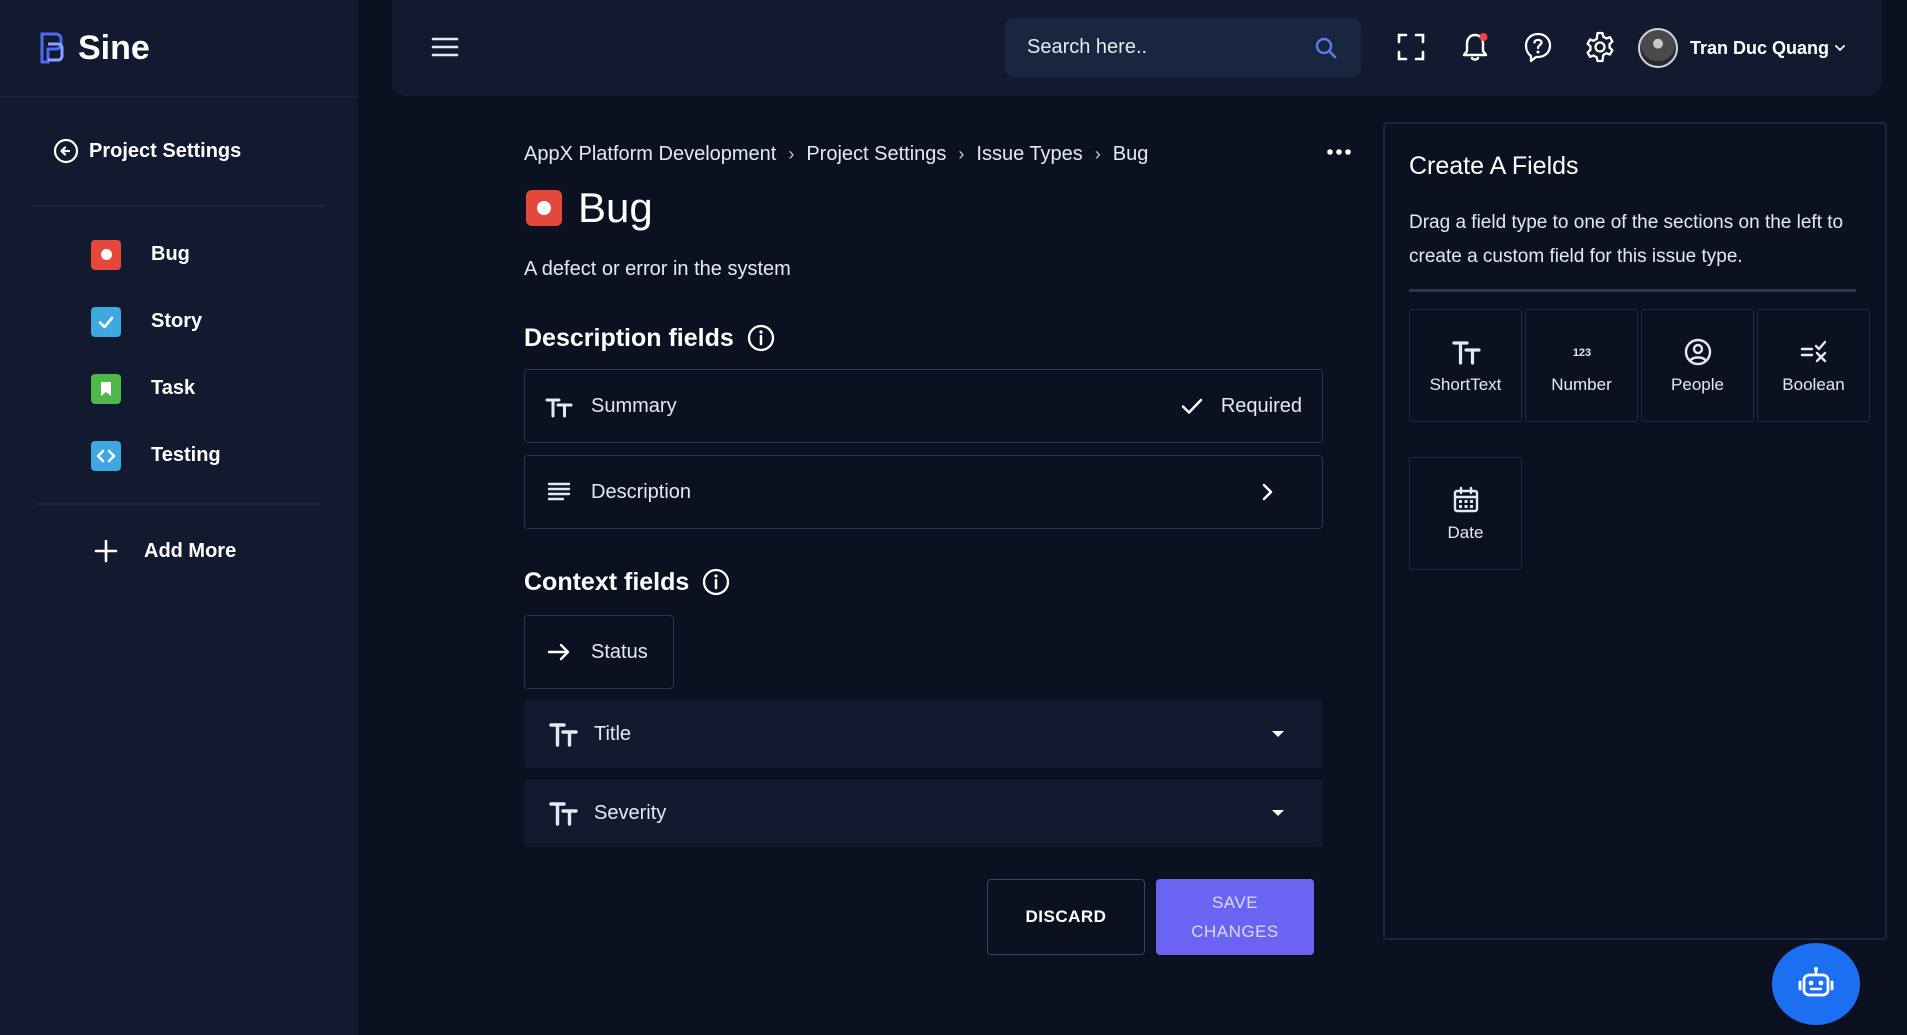 The image size is (1907, 1035). I want to click on sidebar-item-label: Testing, so click(186, 455).